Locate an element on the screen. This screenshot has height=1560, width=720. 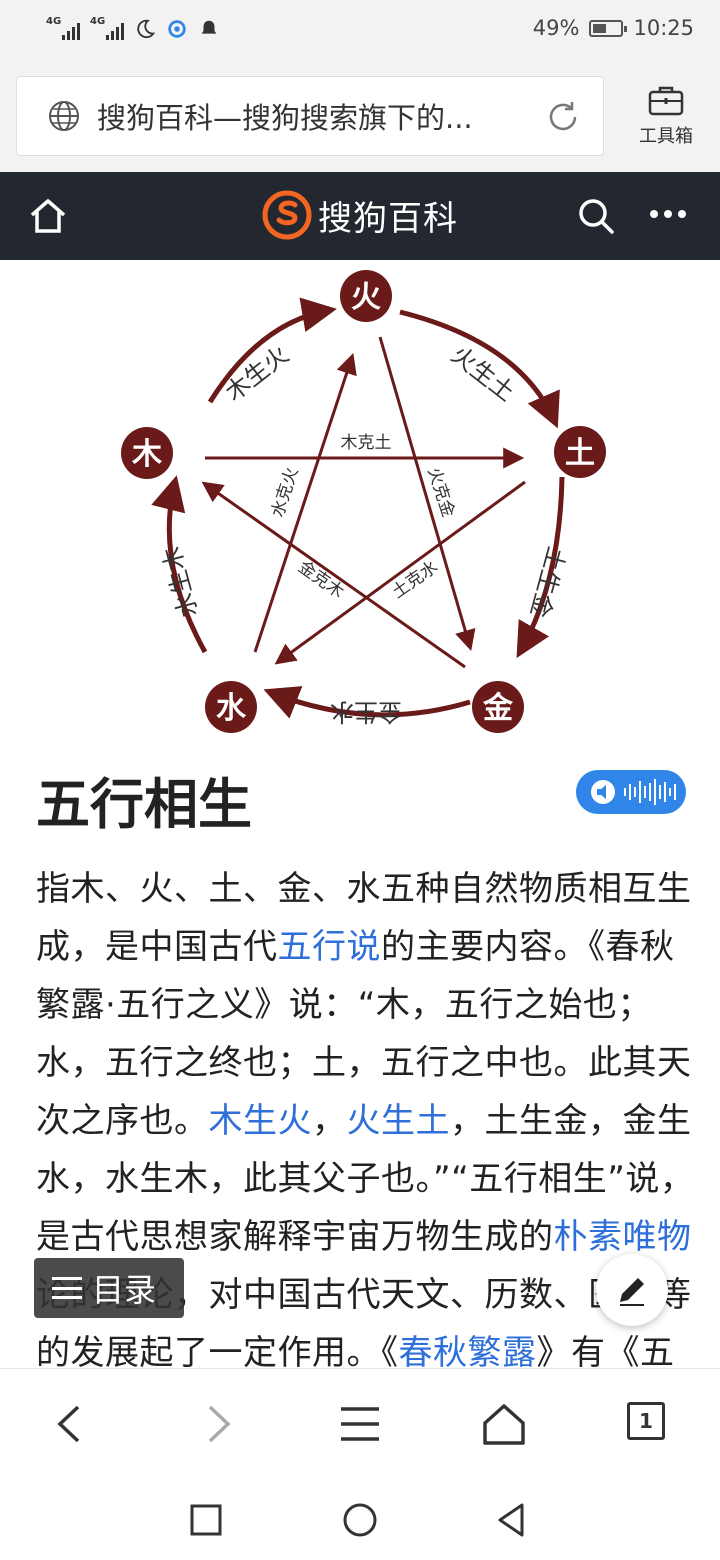
pencil-icon is located at coordinates (632, 1292).